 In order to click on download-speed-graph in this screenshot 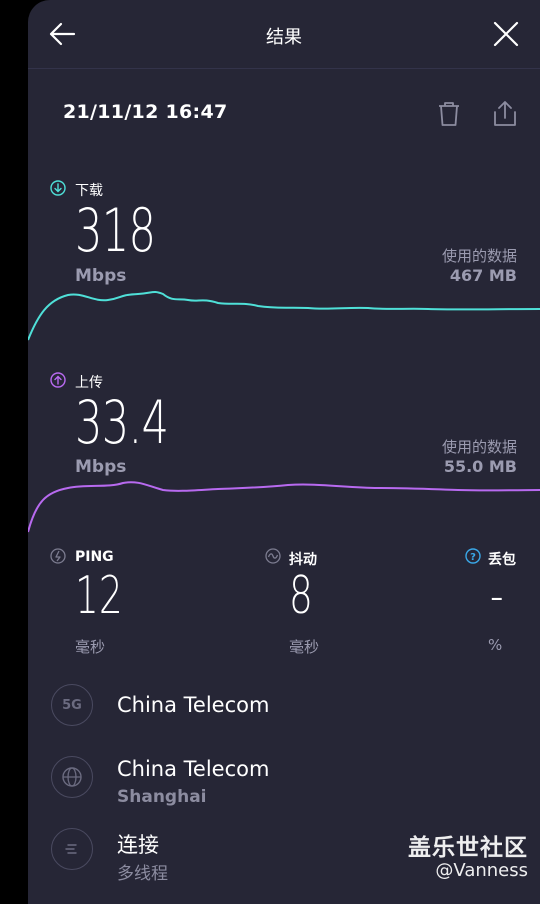, I will do `click(284, 315)`.